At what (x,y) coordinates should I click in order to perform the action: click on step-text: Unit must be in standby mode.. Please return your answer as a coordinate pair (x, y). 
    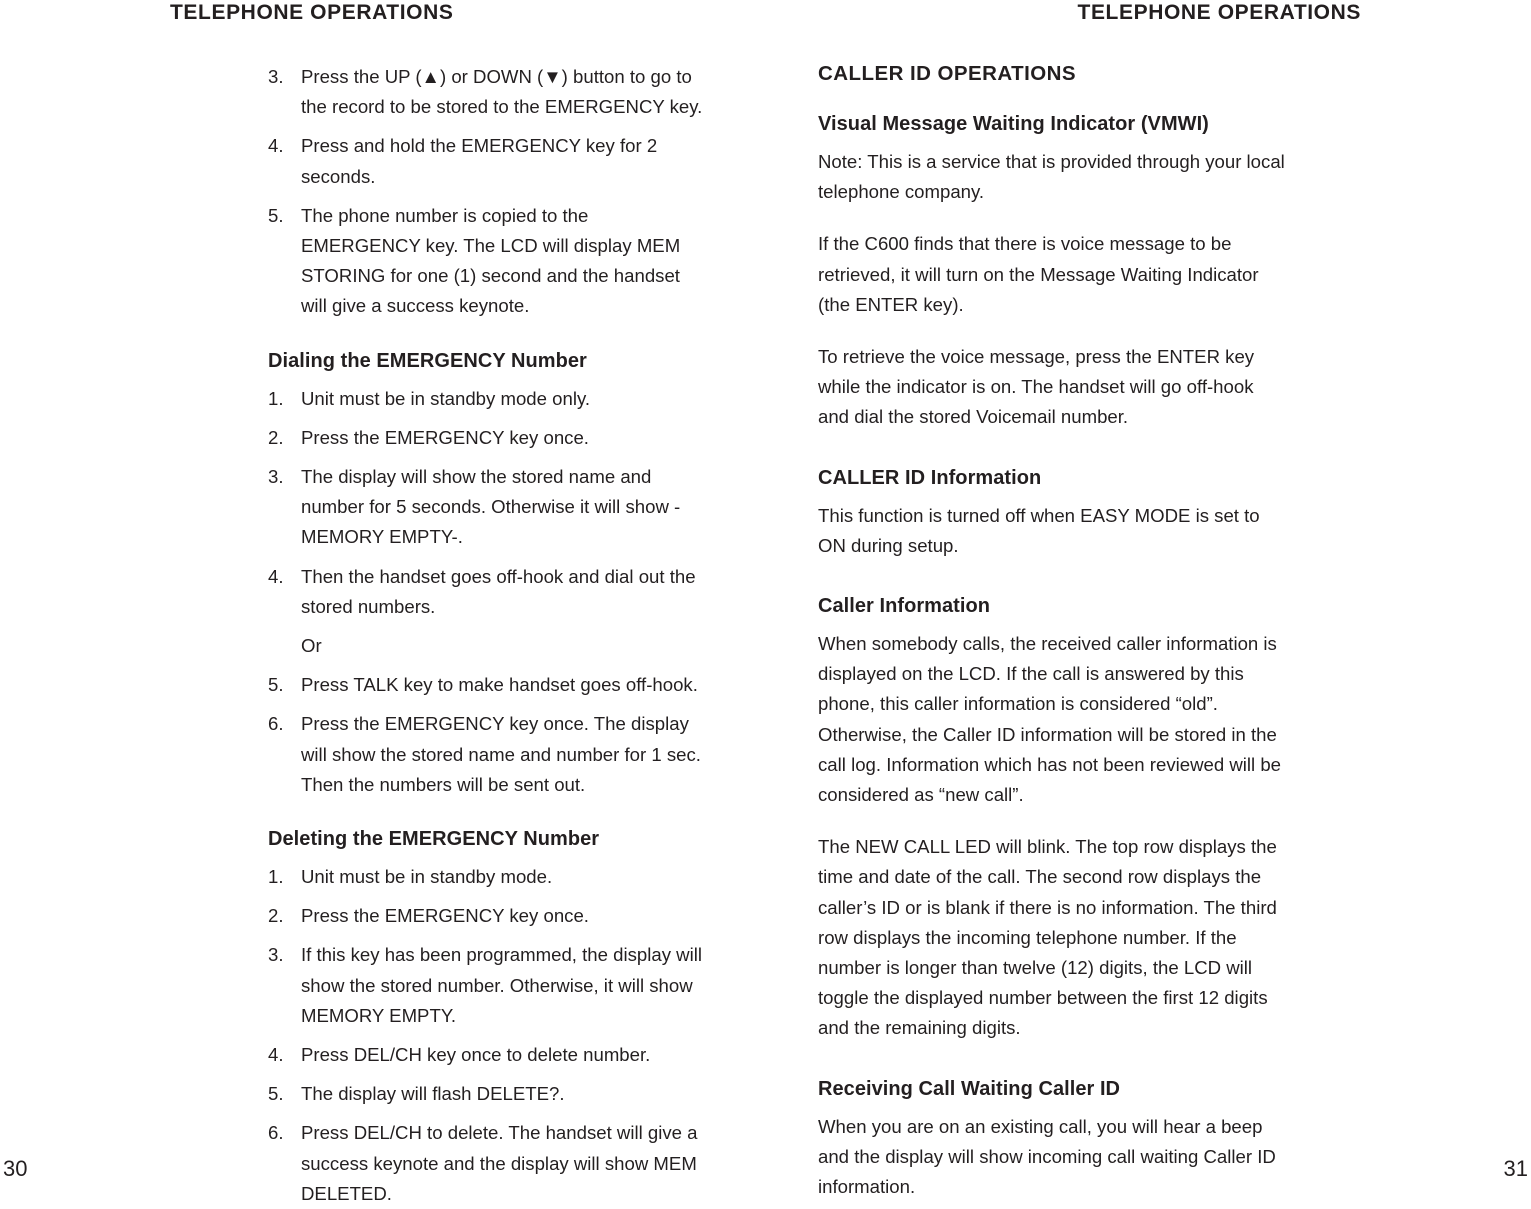
    Looking at the image, I should click on (427, 877).